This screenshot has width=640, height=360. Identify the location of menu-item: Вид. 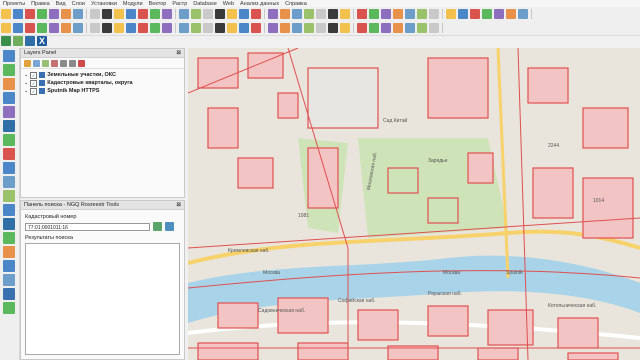
(61, 4).